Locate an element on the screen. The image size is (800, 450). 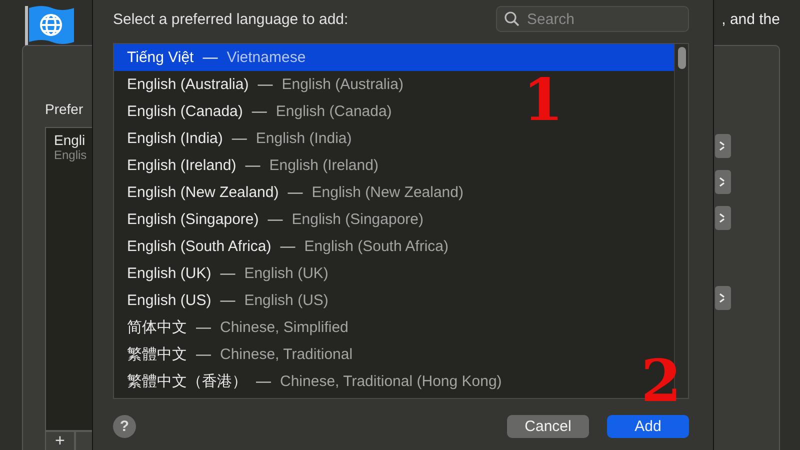
language-detail: Englis is located at coordinates (71, 155).